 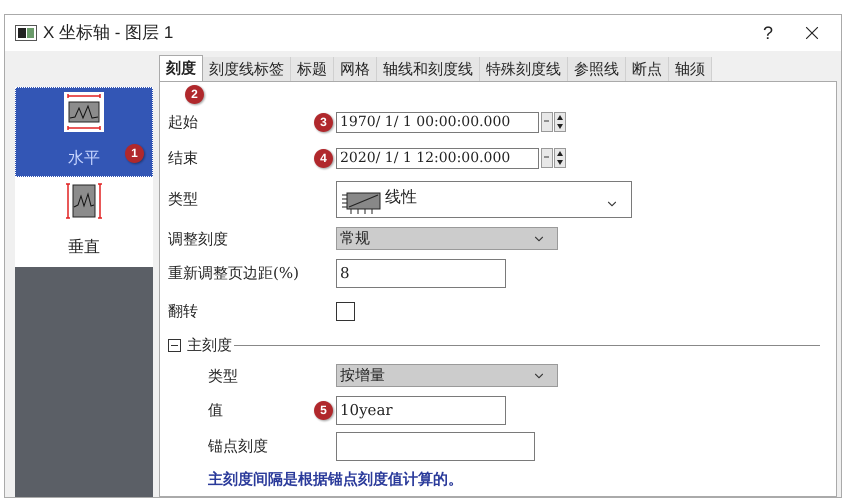 I want to click on chart-frame-icon, so click(x=84, y=112).